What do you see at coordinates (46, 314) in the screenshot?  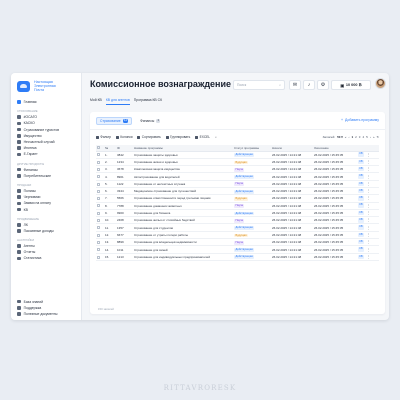 I see `sidebar-item: Полезные документы` at bounding box center [46, 314].